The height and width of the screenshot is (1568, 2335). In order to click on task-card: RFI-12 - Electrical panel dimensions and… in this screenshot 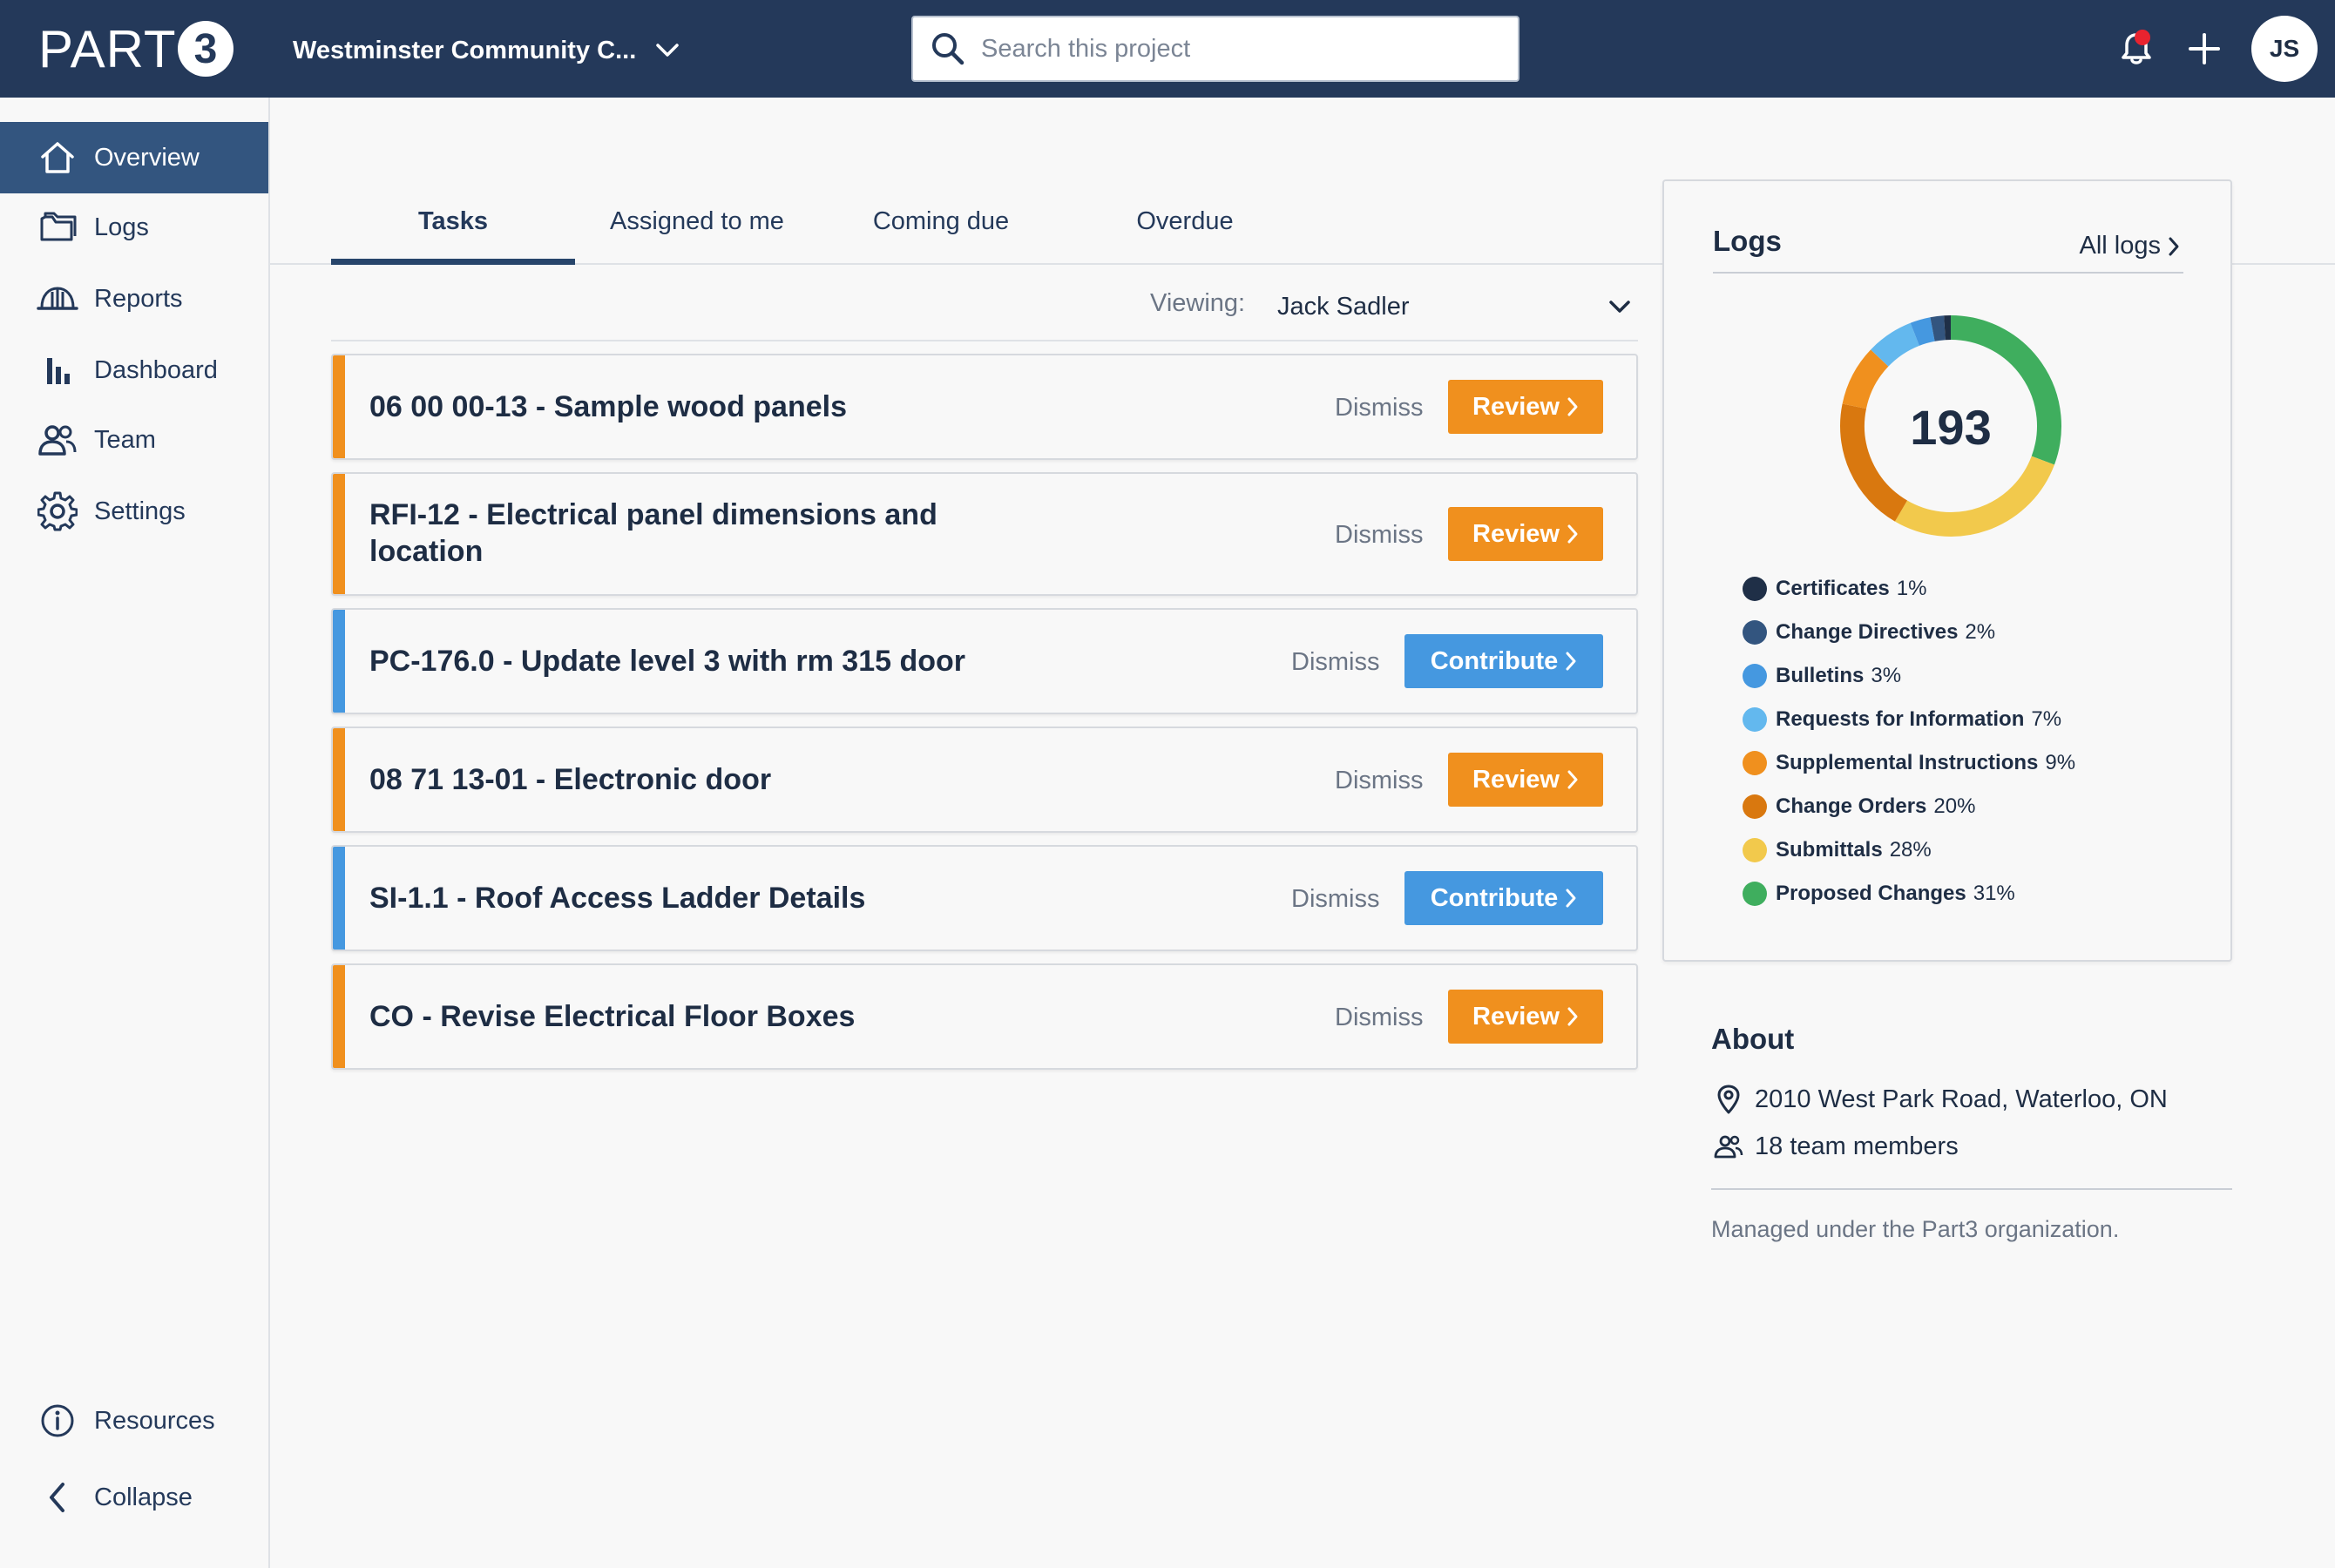, I will do `click(985, 534)`.